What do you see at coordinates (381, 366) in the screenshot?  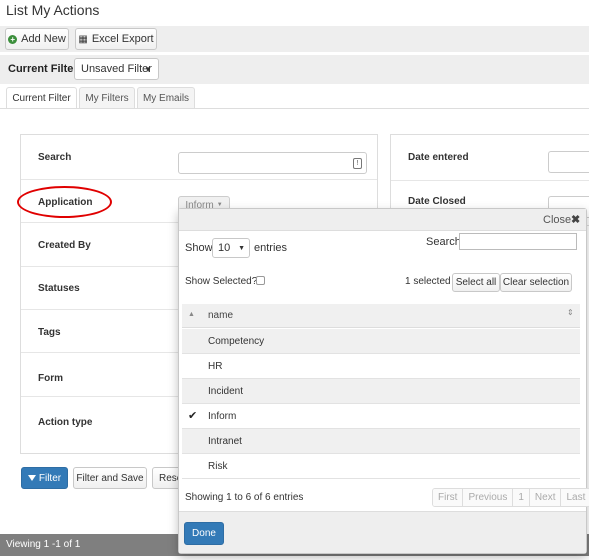 I see `table-row: HR` at bounding box center [381, 366].